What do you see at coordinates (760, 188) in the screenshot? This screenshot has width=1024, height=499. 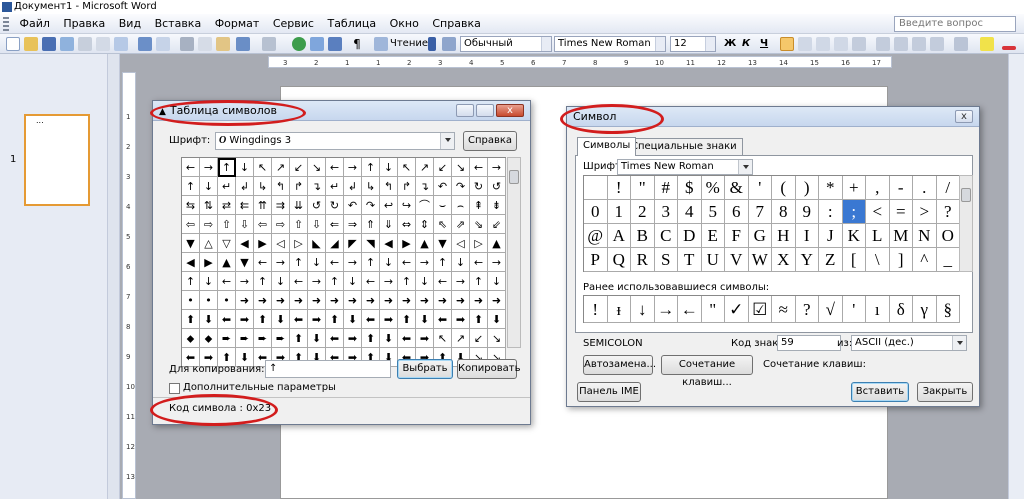 I see `symbol-cell: '` at bounding box center [760, 188].